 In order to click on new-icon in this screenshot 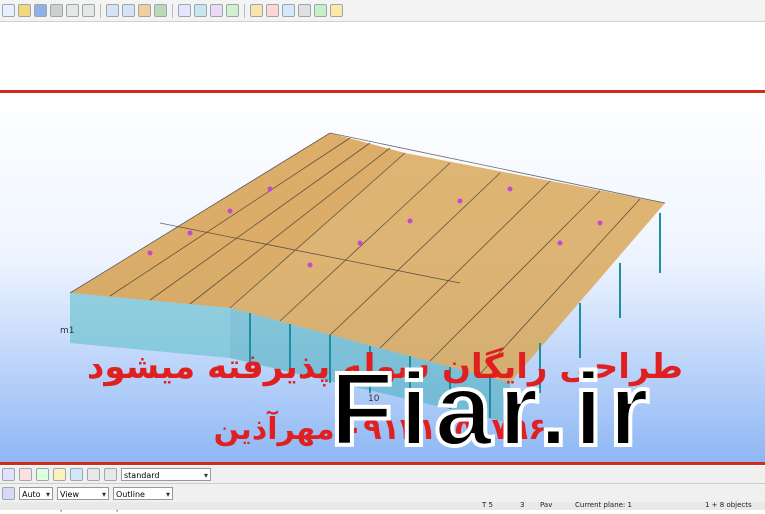, I will do `click(8, 10)`.